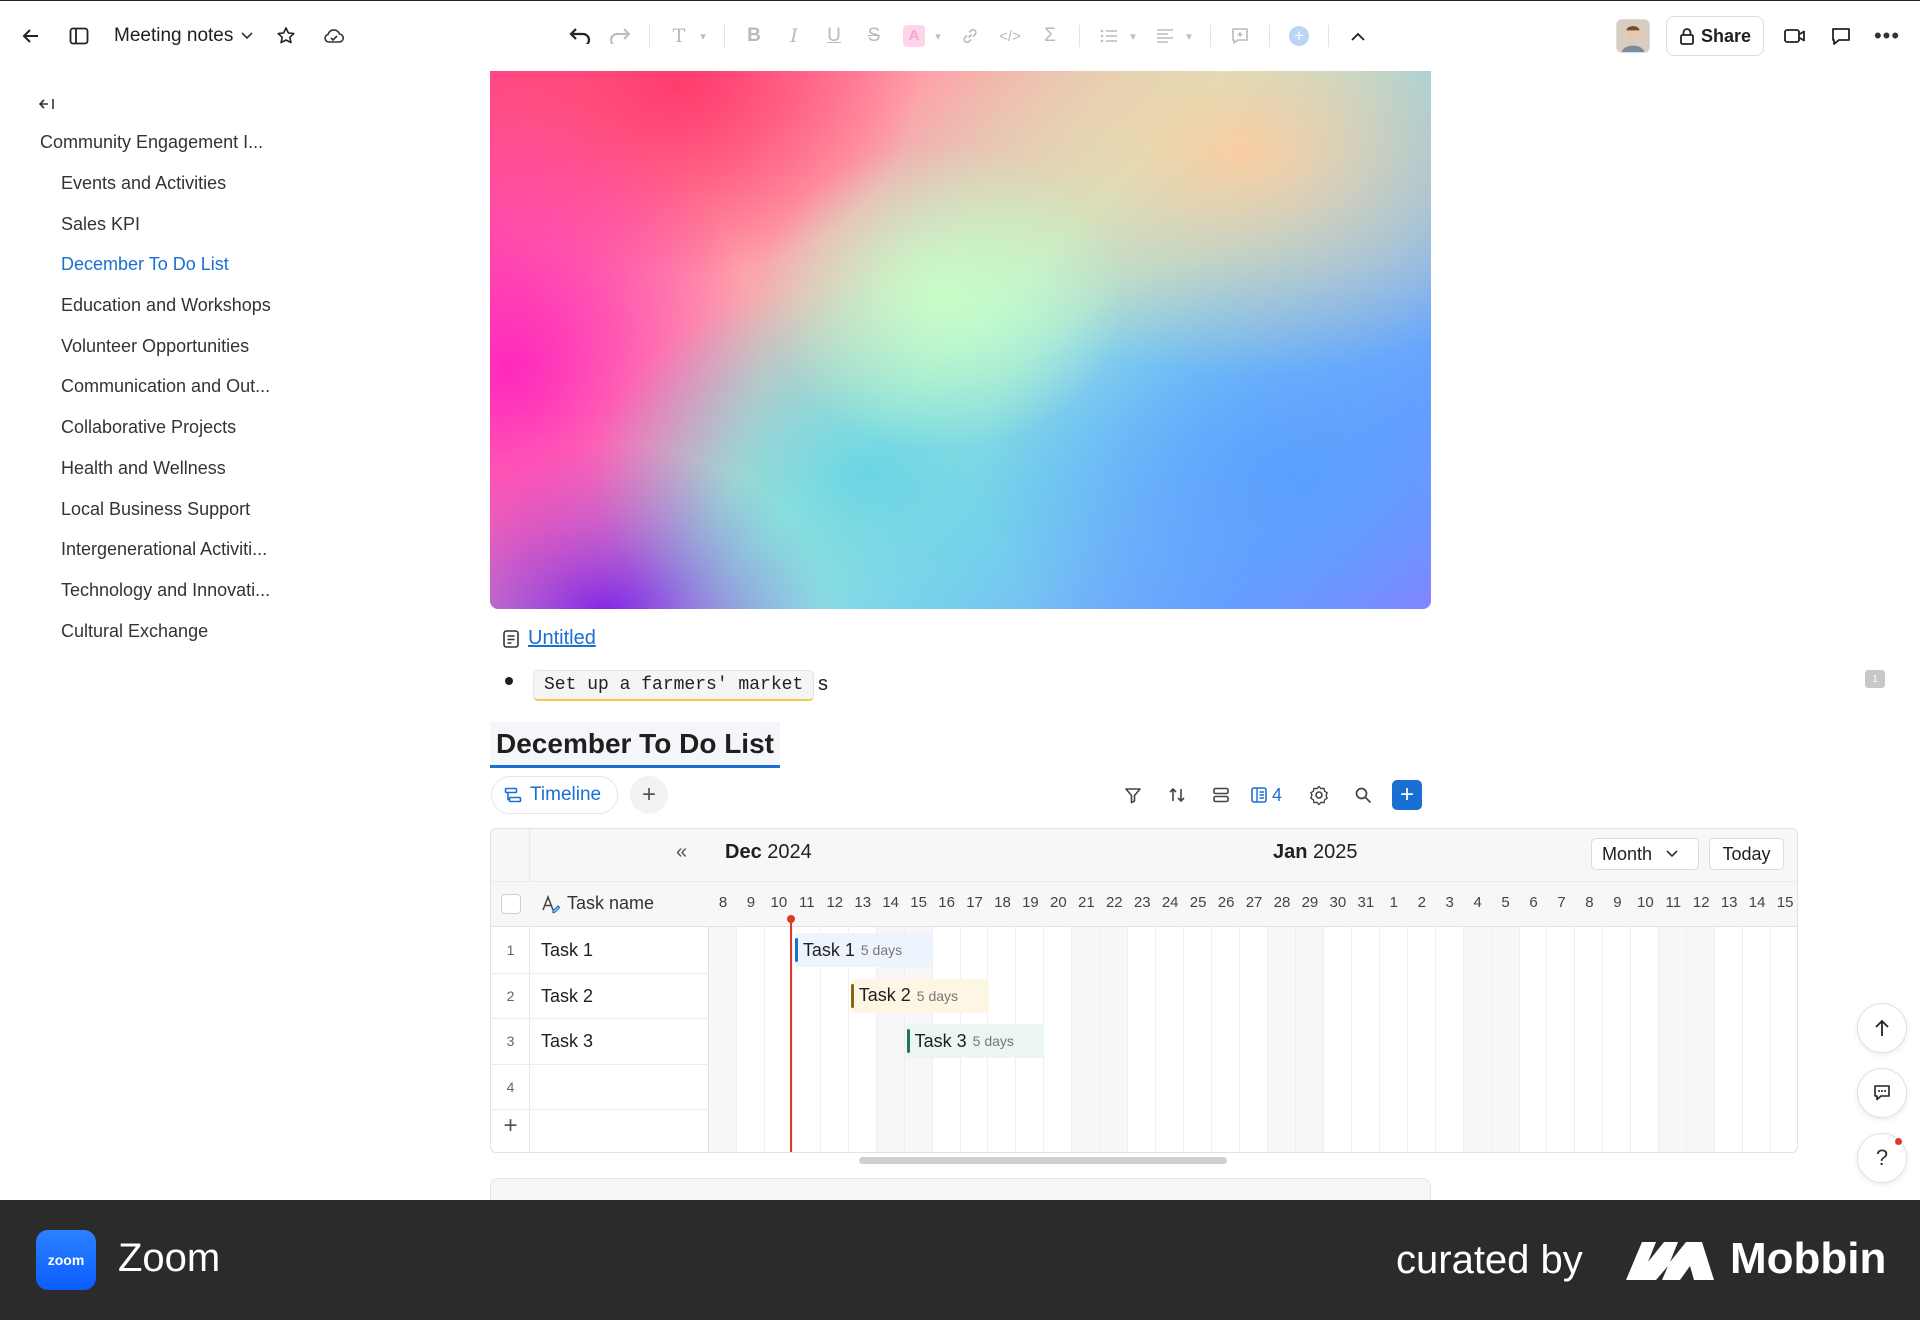  What do you see at coordinates (166, 355) in the screenshot?
I see `sidebar-item: Volunteer Opportunities` at bounding box center [166, 355].